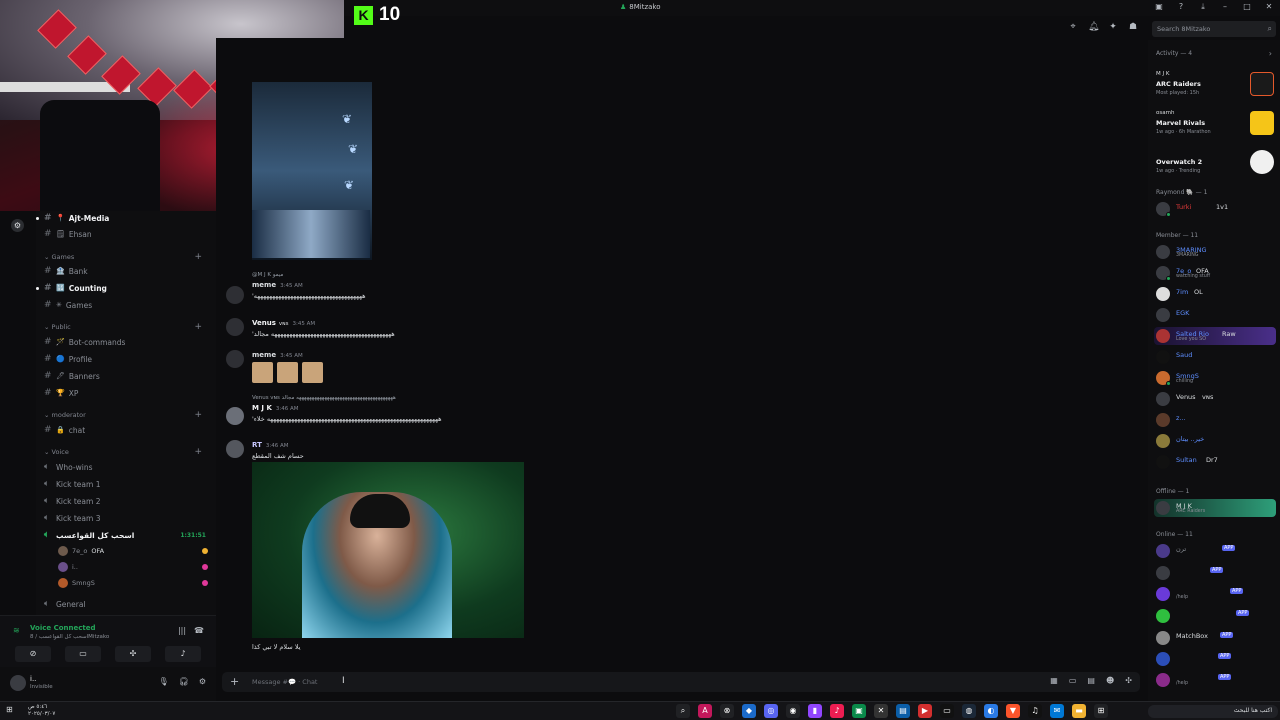 The width and height of the screenshot is (1280, 720). I want to click on inbox-icon: ▣, so click(1159, 7).